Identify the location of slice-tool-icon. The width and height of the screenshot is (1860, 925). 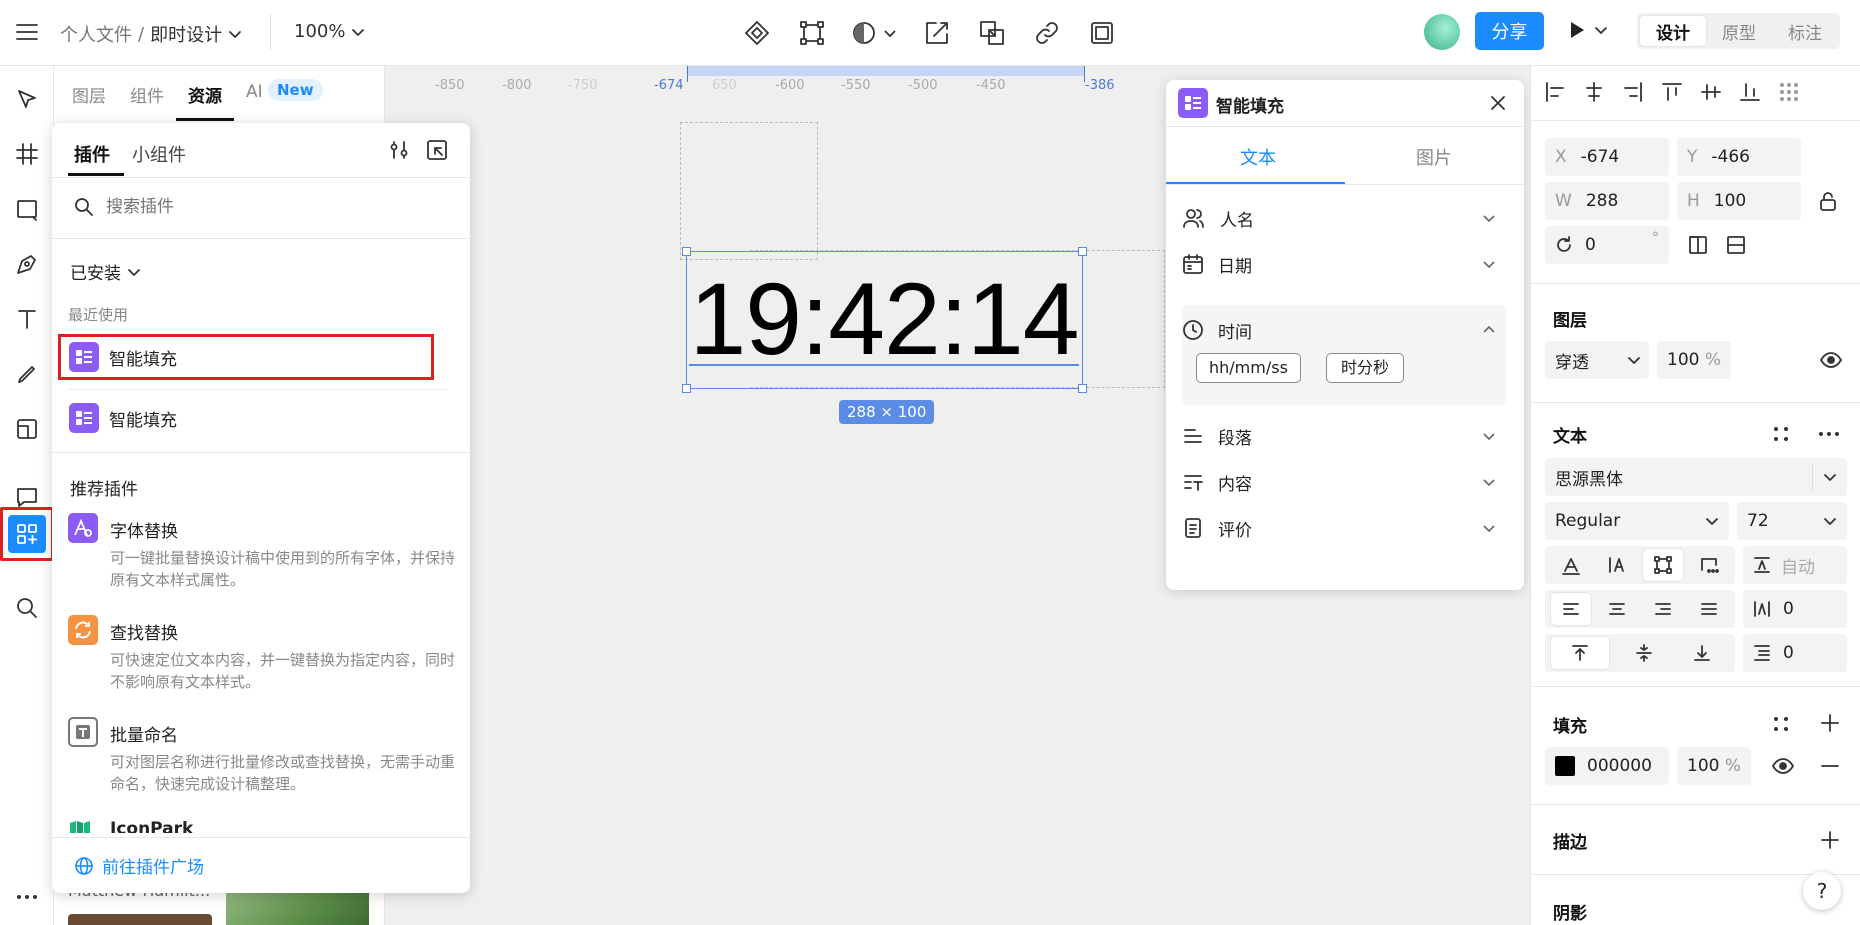
(27, 429).